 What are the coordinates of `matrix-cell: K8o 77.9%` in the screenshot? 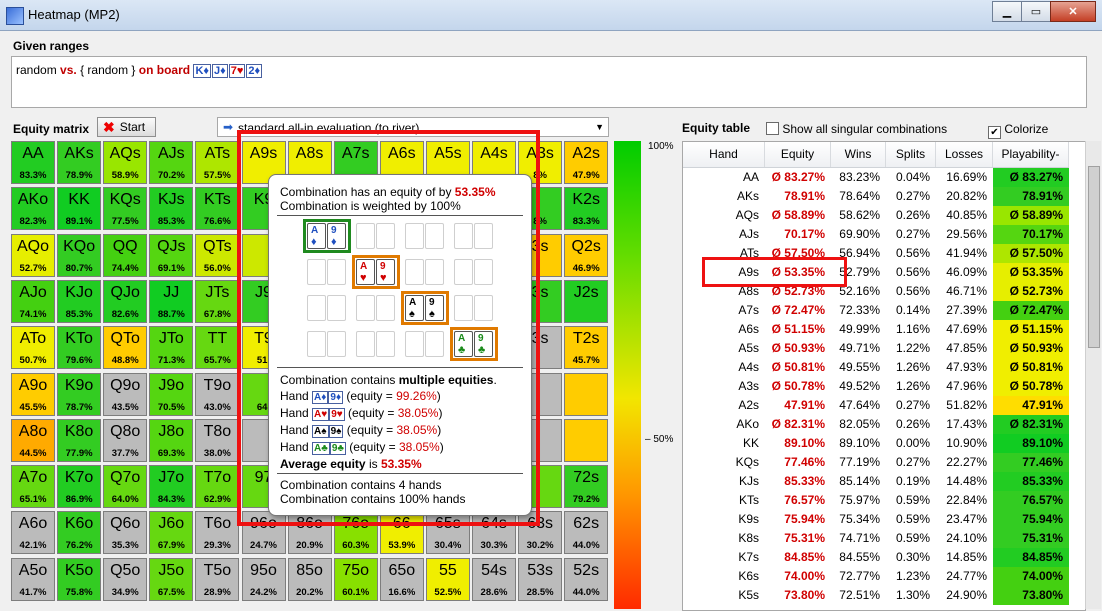 It's located at (79, 440).